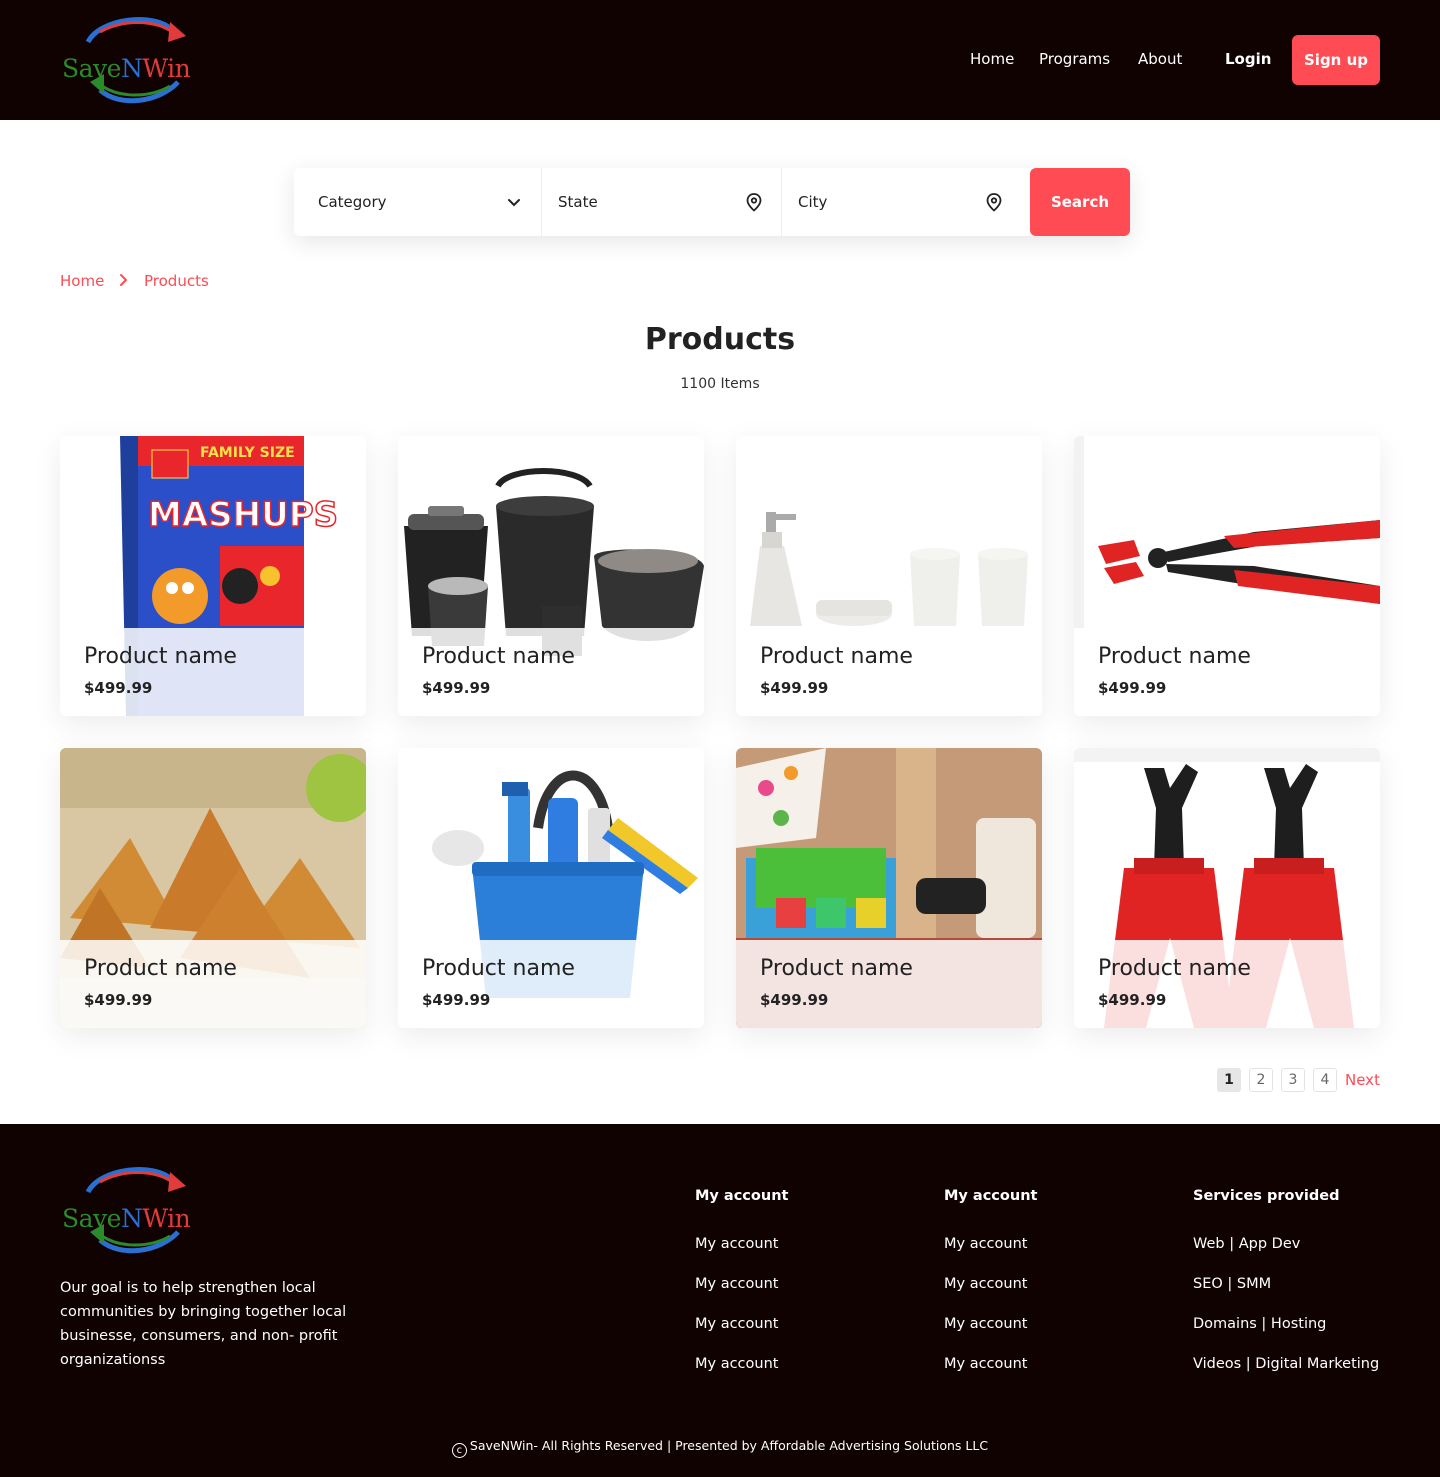 This screenshot has width=1440, height=1477. I want to click on footer-col2-title: My account, so click(991, 1196).